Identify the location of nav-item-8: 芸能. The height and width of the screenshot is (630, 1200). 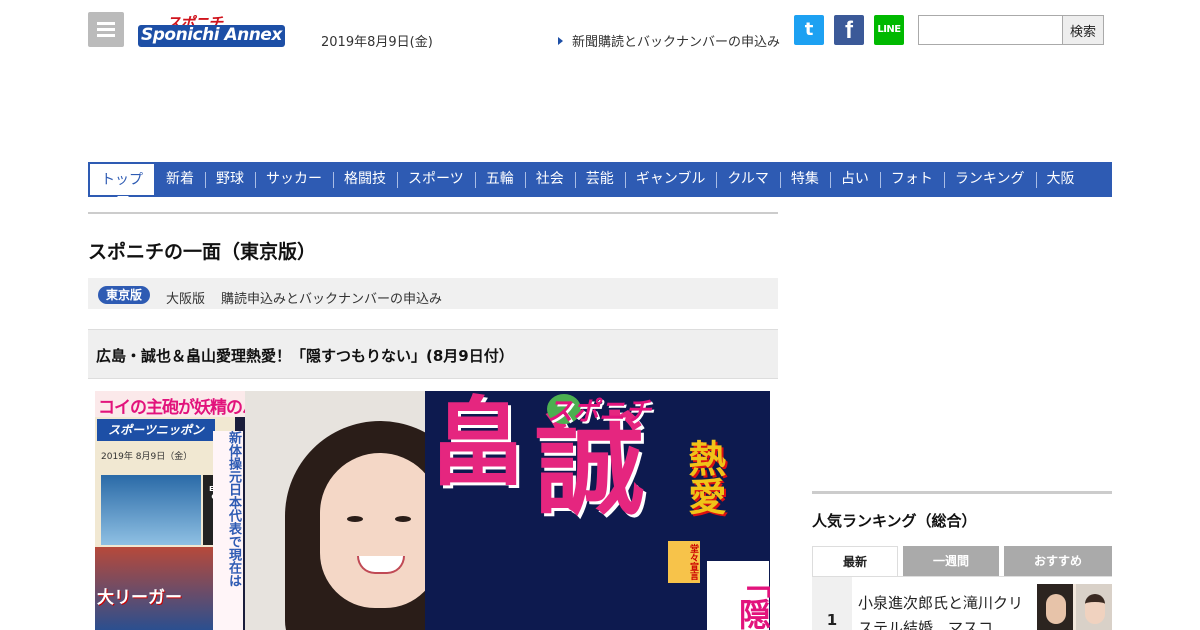
(599, 179).